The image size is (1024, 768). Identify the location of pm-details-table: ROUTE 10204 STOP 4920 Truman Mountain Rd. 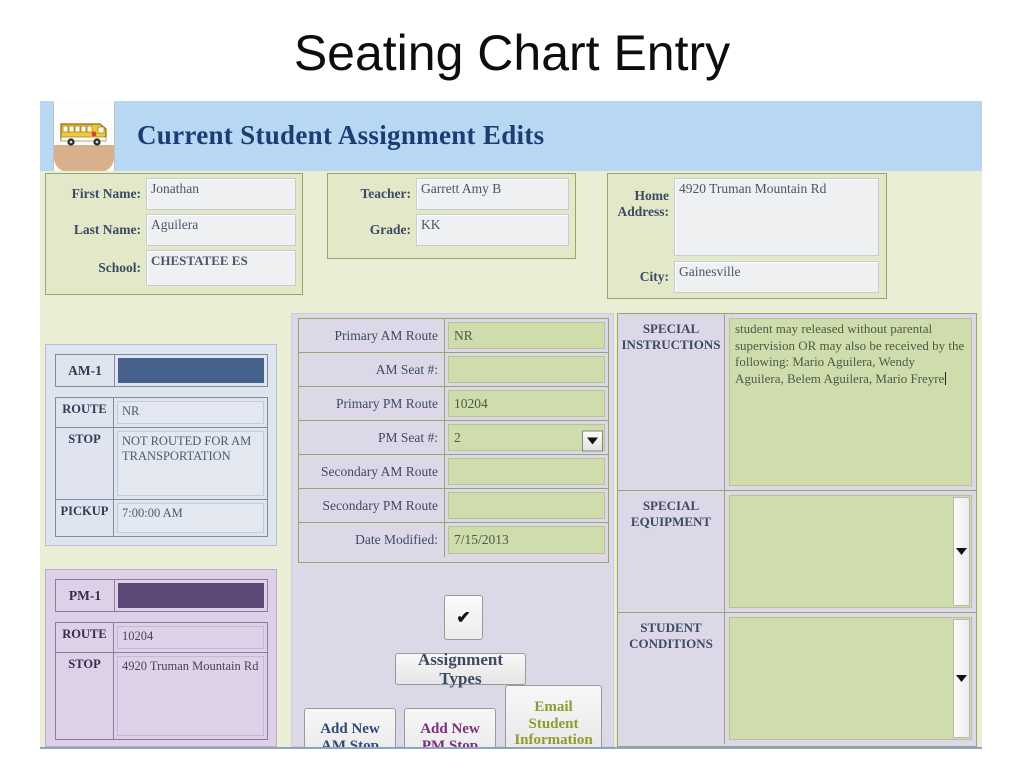
(161, 681).